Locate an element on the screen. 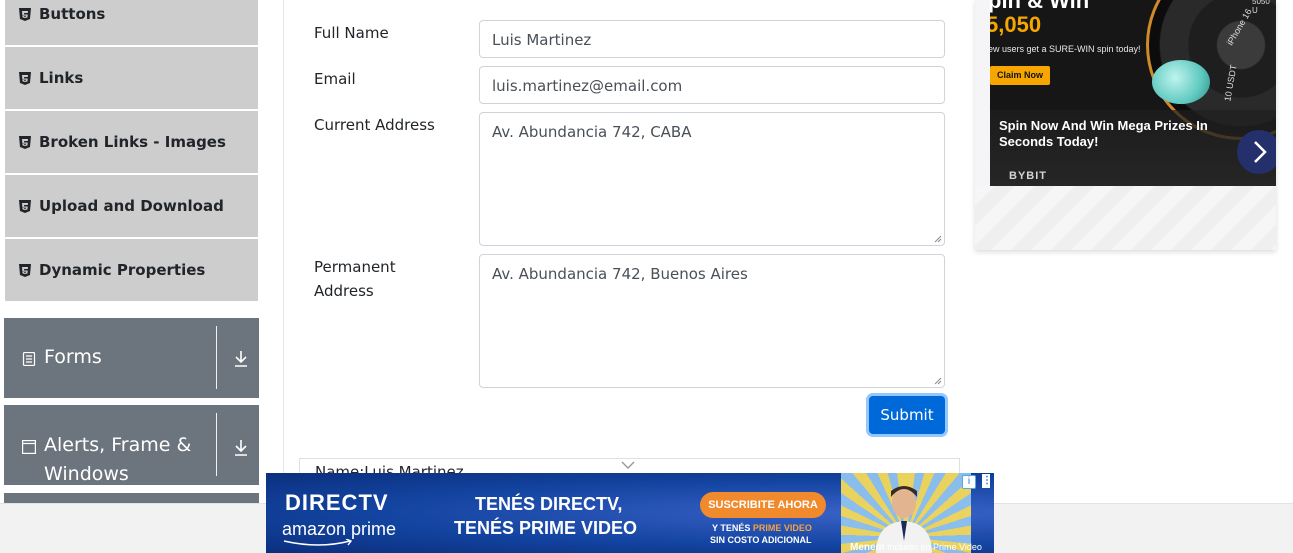 Image resolution: width=1293 pixels, height=553 pixels. window-icon is located at coordinates (29, 447).